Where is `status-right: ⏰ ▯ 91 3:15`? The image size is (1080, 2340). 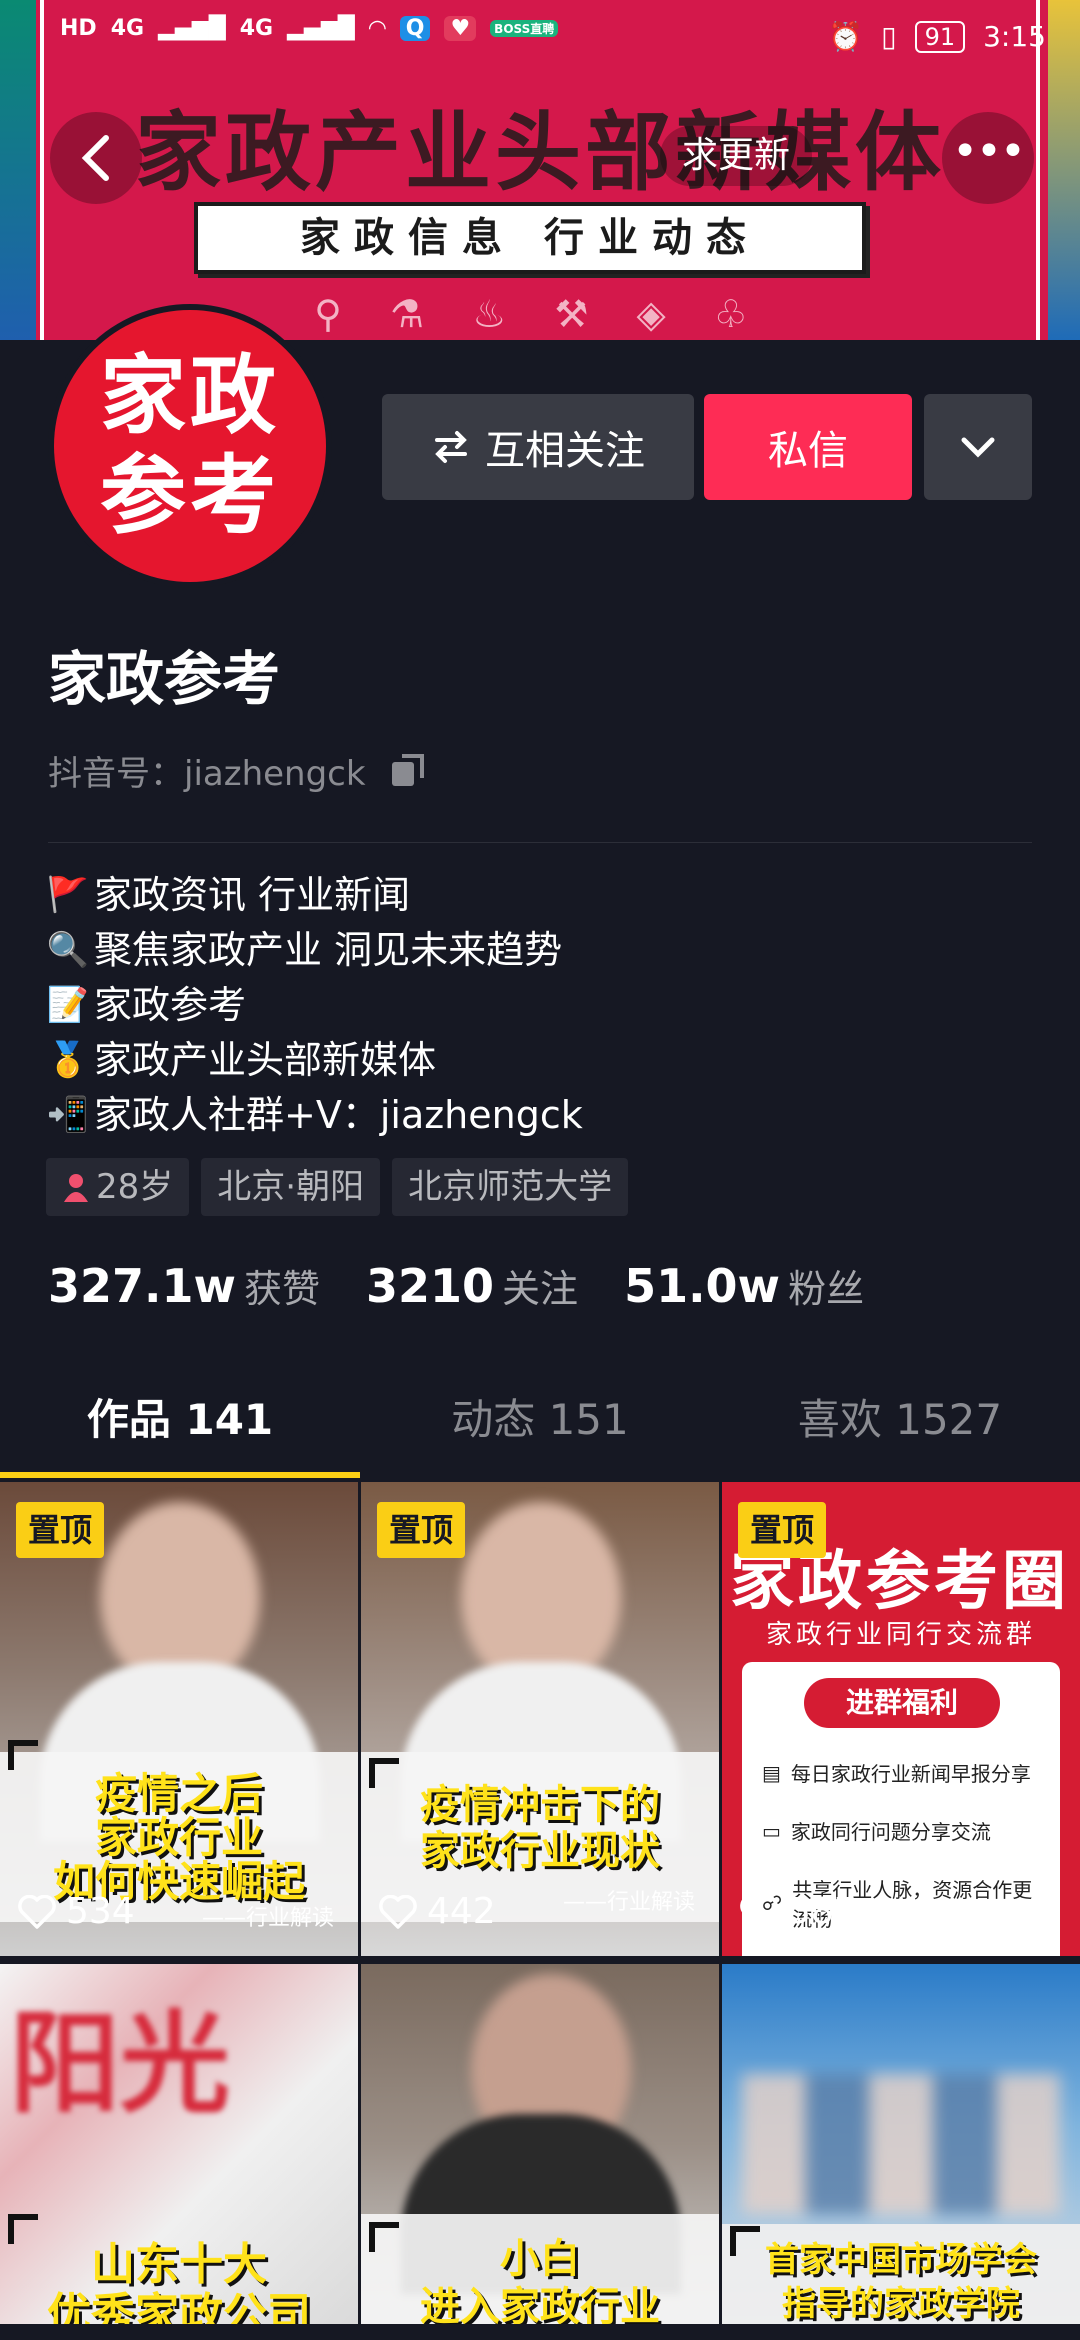
status-right: ⏰ ▯ 91 3:15 is located at coordinates (937, 36).